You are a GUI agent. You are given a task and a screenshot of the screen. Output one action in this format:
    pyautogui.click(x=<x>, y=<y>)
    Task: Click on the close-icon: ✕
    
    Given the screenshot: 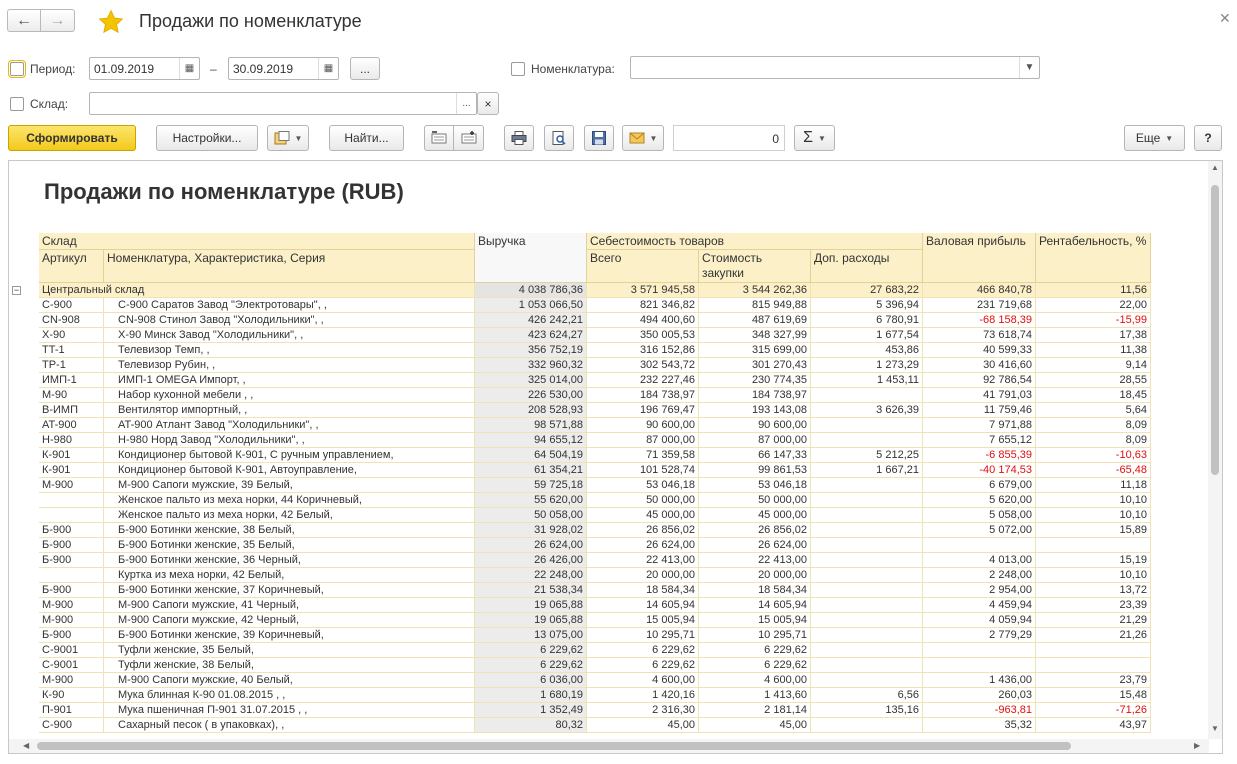 What is the action you would take?
    pyautogui.click(x=1225, y=18)
    